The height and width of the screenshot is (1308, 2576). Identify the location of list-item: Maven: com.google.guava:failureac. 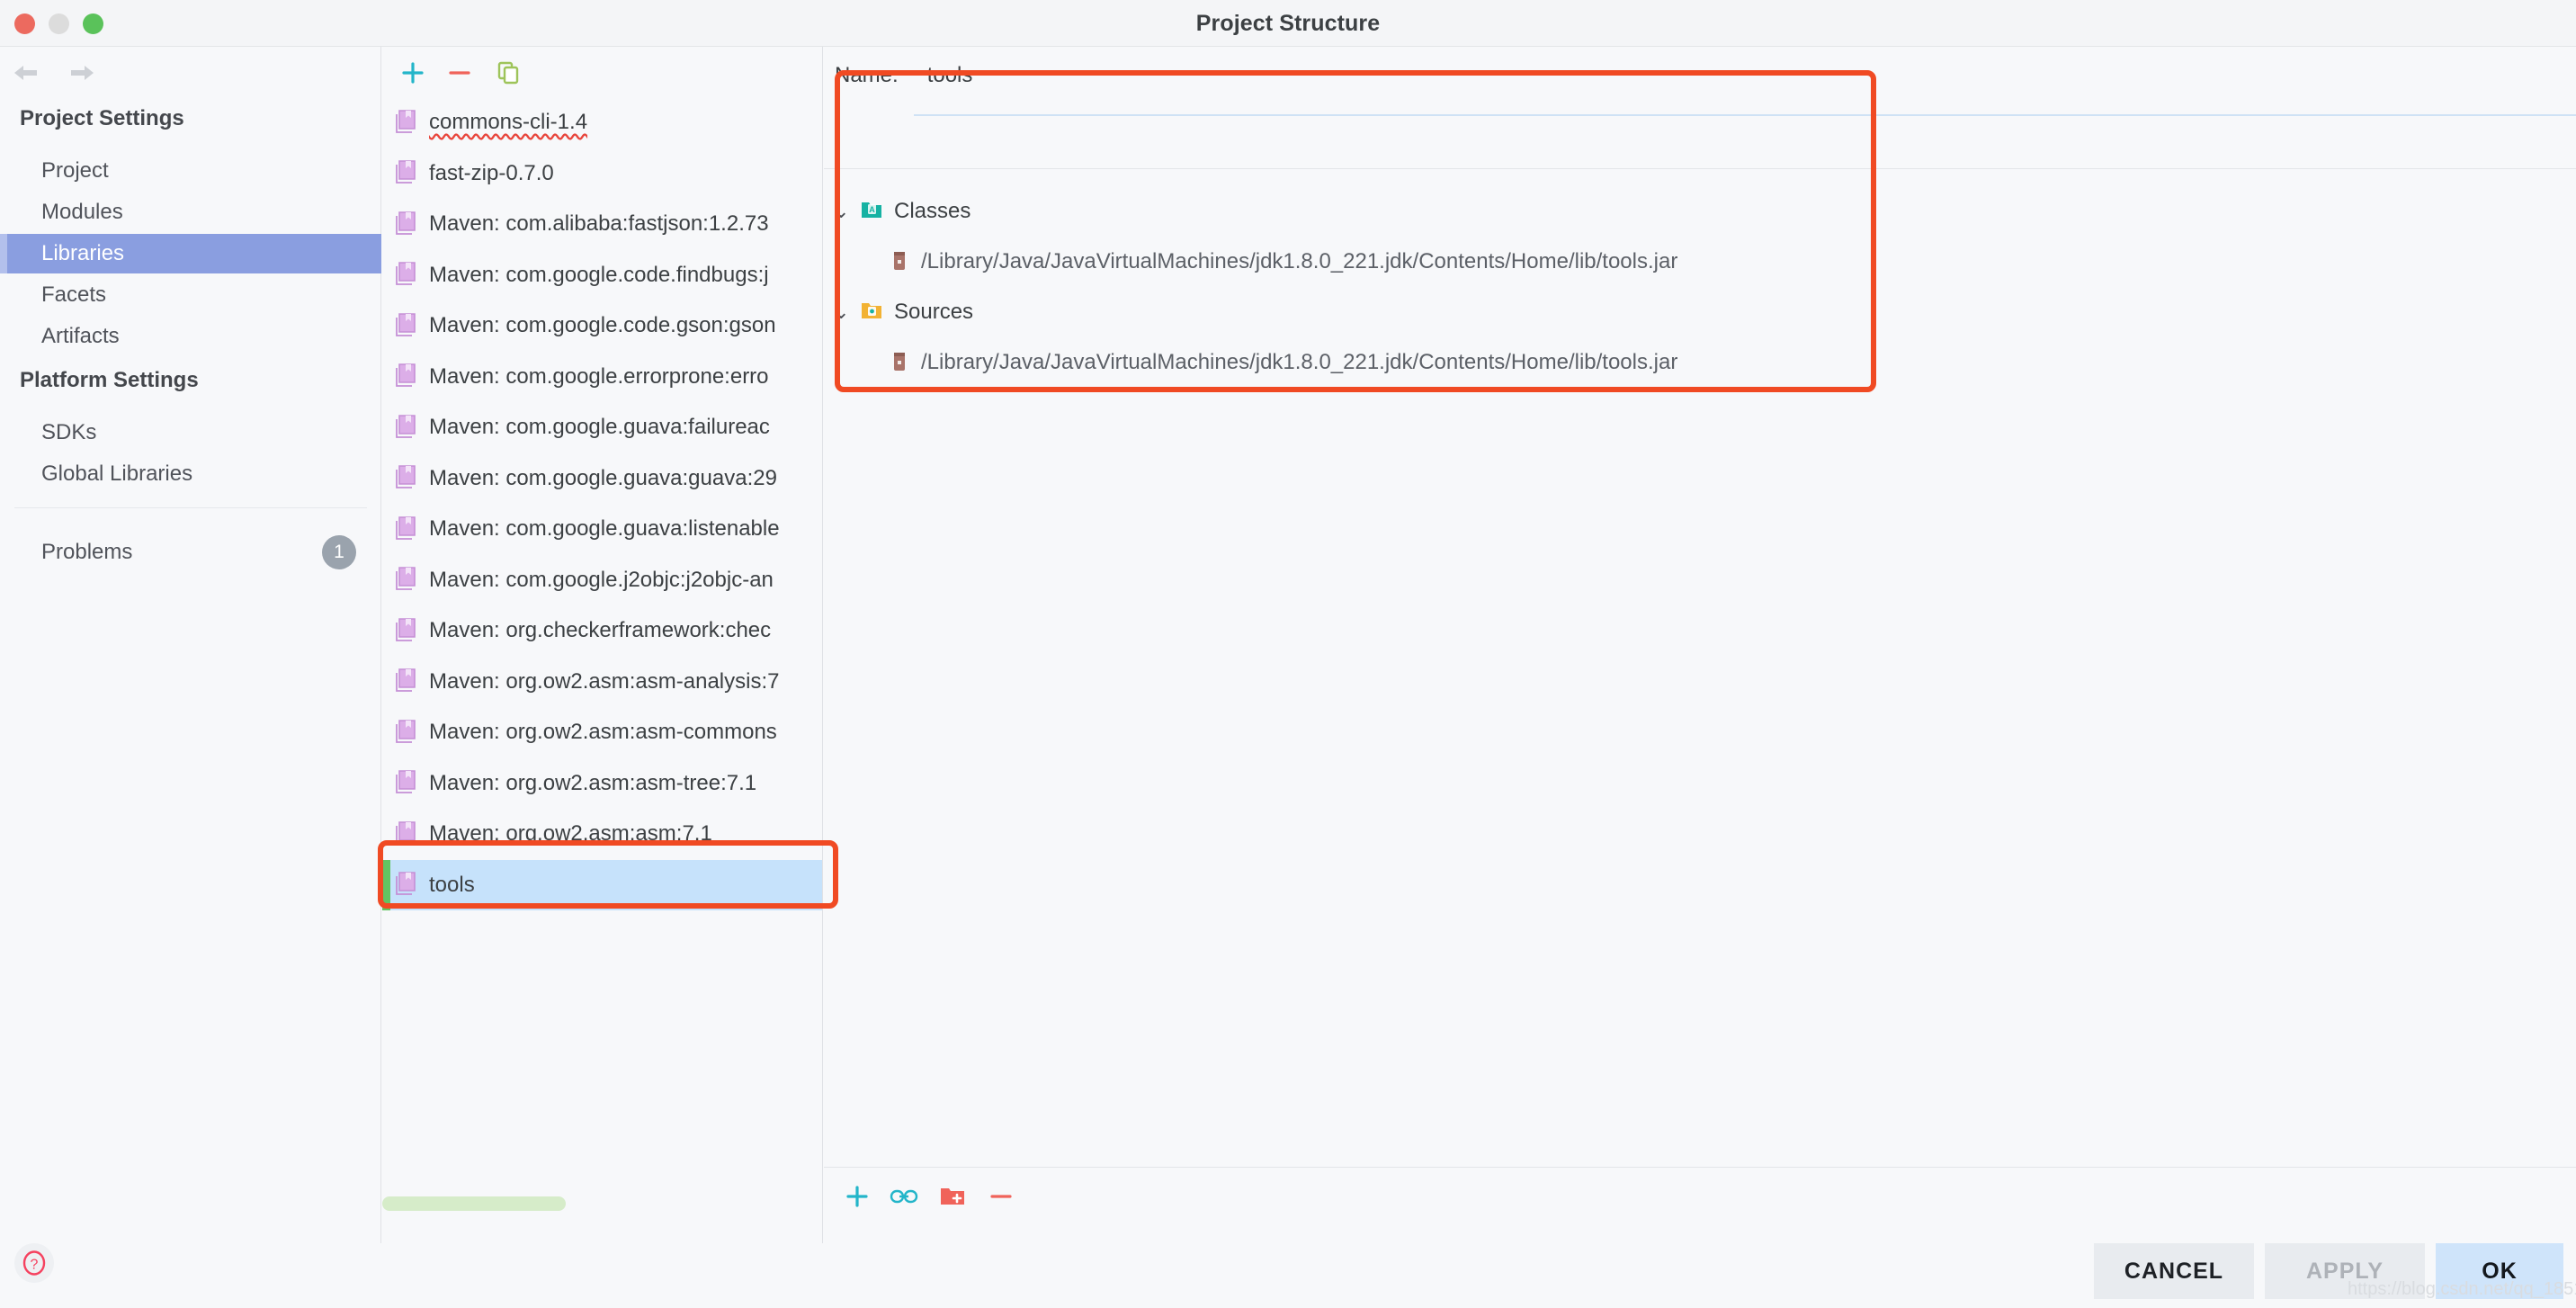
(602, 427).